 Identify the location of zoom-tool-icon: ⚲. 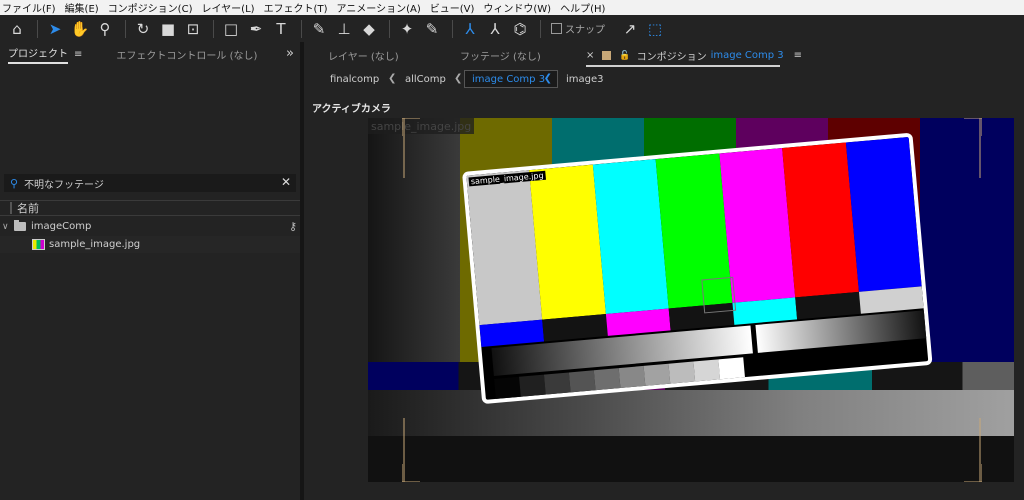
(105, 29).